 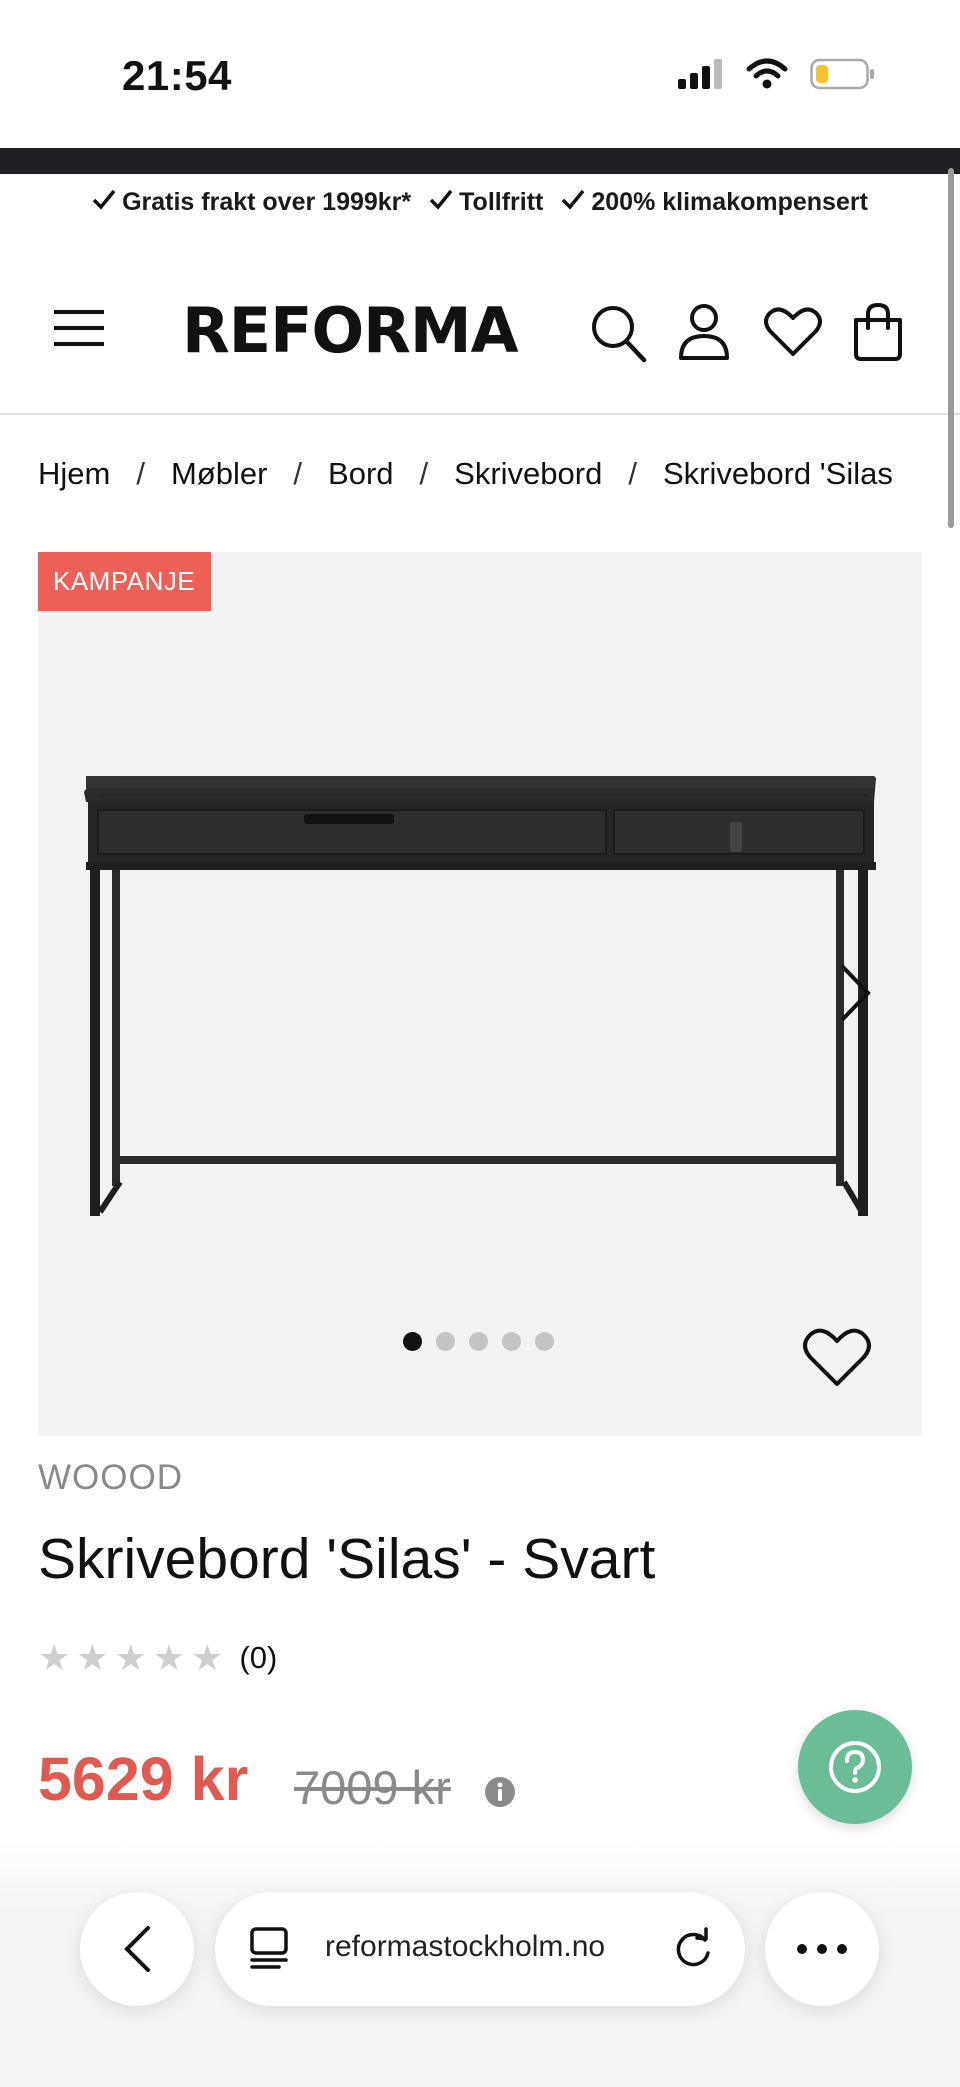 What do you see at coordinates (500, 1792) in the screenshot?
I see `info-icon` at bounding box center [500, 1792].